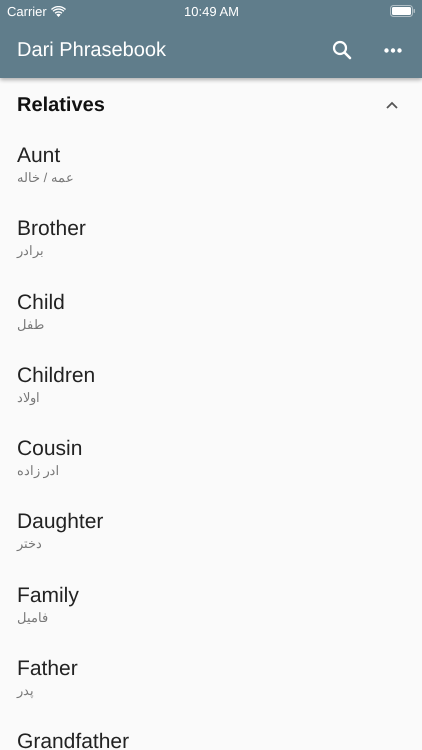  What do you see at coordinates (30, 325) in the screenshot?
I see `phrase-dari: طفل` at bounding box center [30, 325].